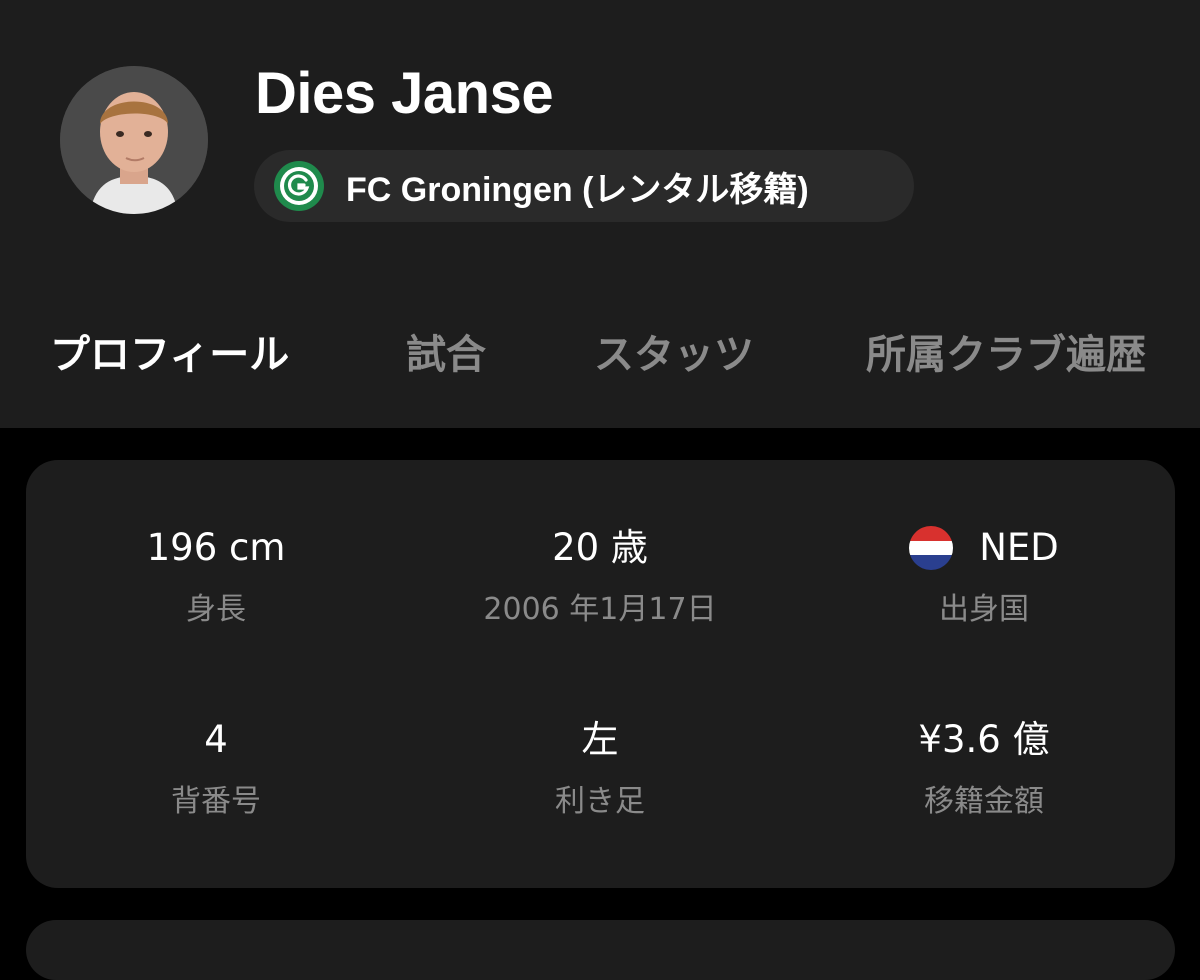 Image resolution: width=1200 pixels, height=980 pixels. Describe the element at coordinates (600, 950) in the screenshot. I see `next-section-card` at that location.